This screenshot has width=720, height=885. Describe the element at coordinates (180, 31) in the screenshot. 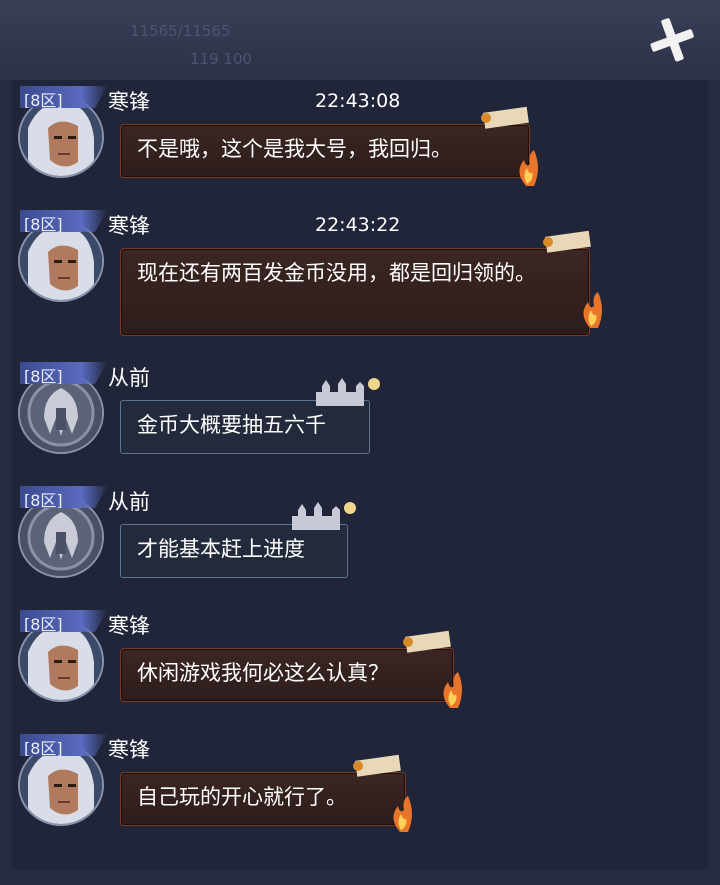

I see `faded-counter: 11565/11565` at that location.